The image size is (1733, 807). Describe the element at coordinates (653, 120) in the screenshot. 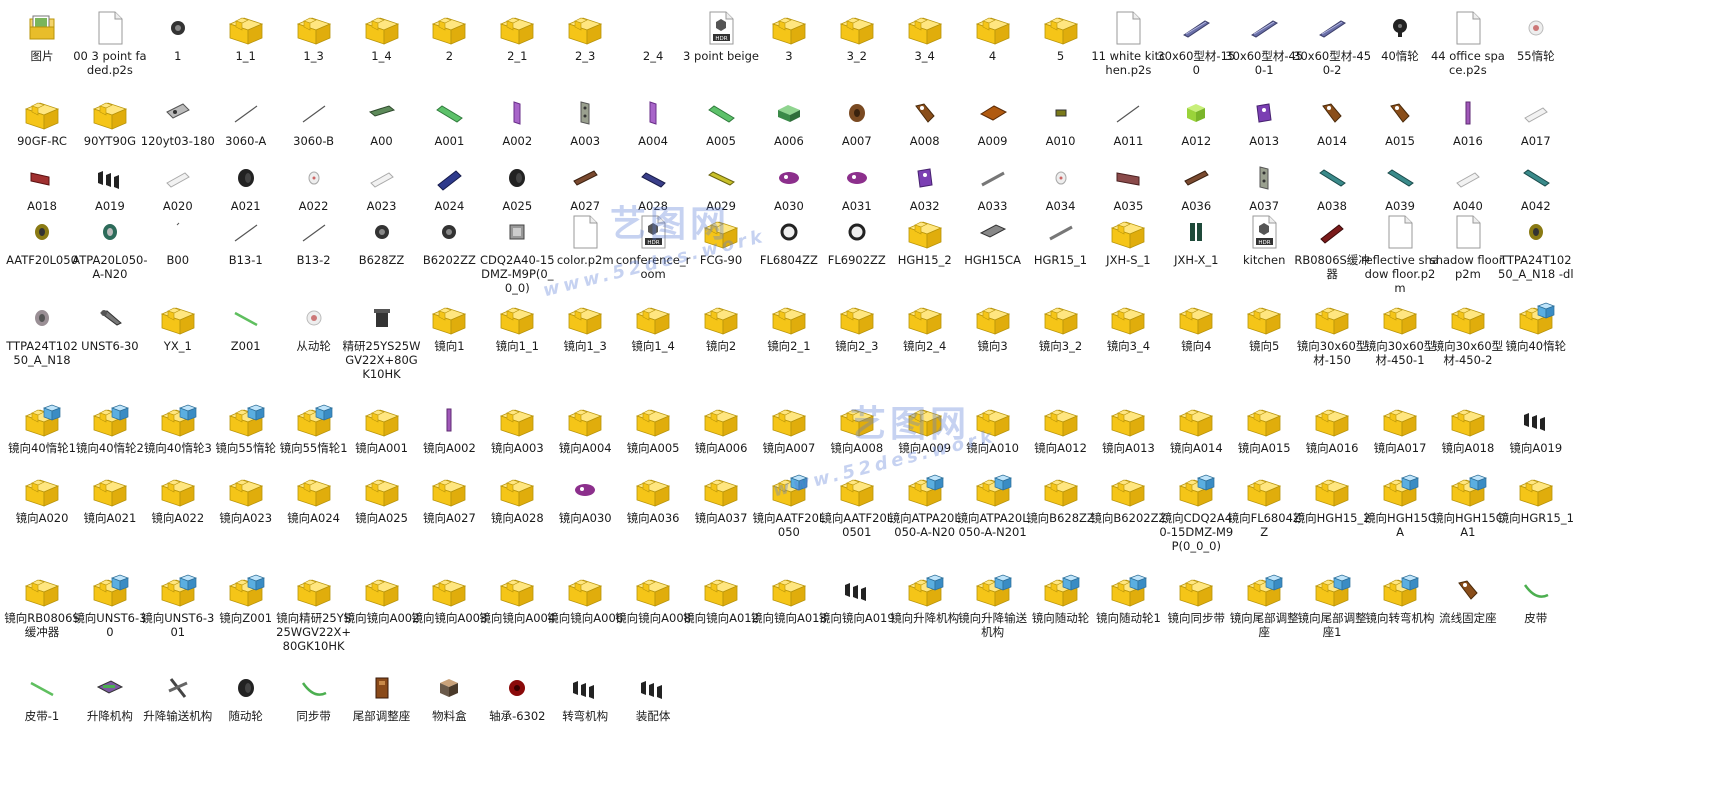

I see `file-item: A004` at that location.